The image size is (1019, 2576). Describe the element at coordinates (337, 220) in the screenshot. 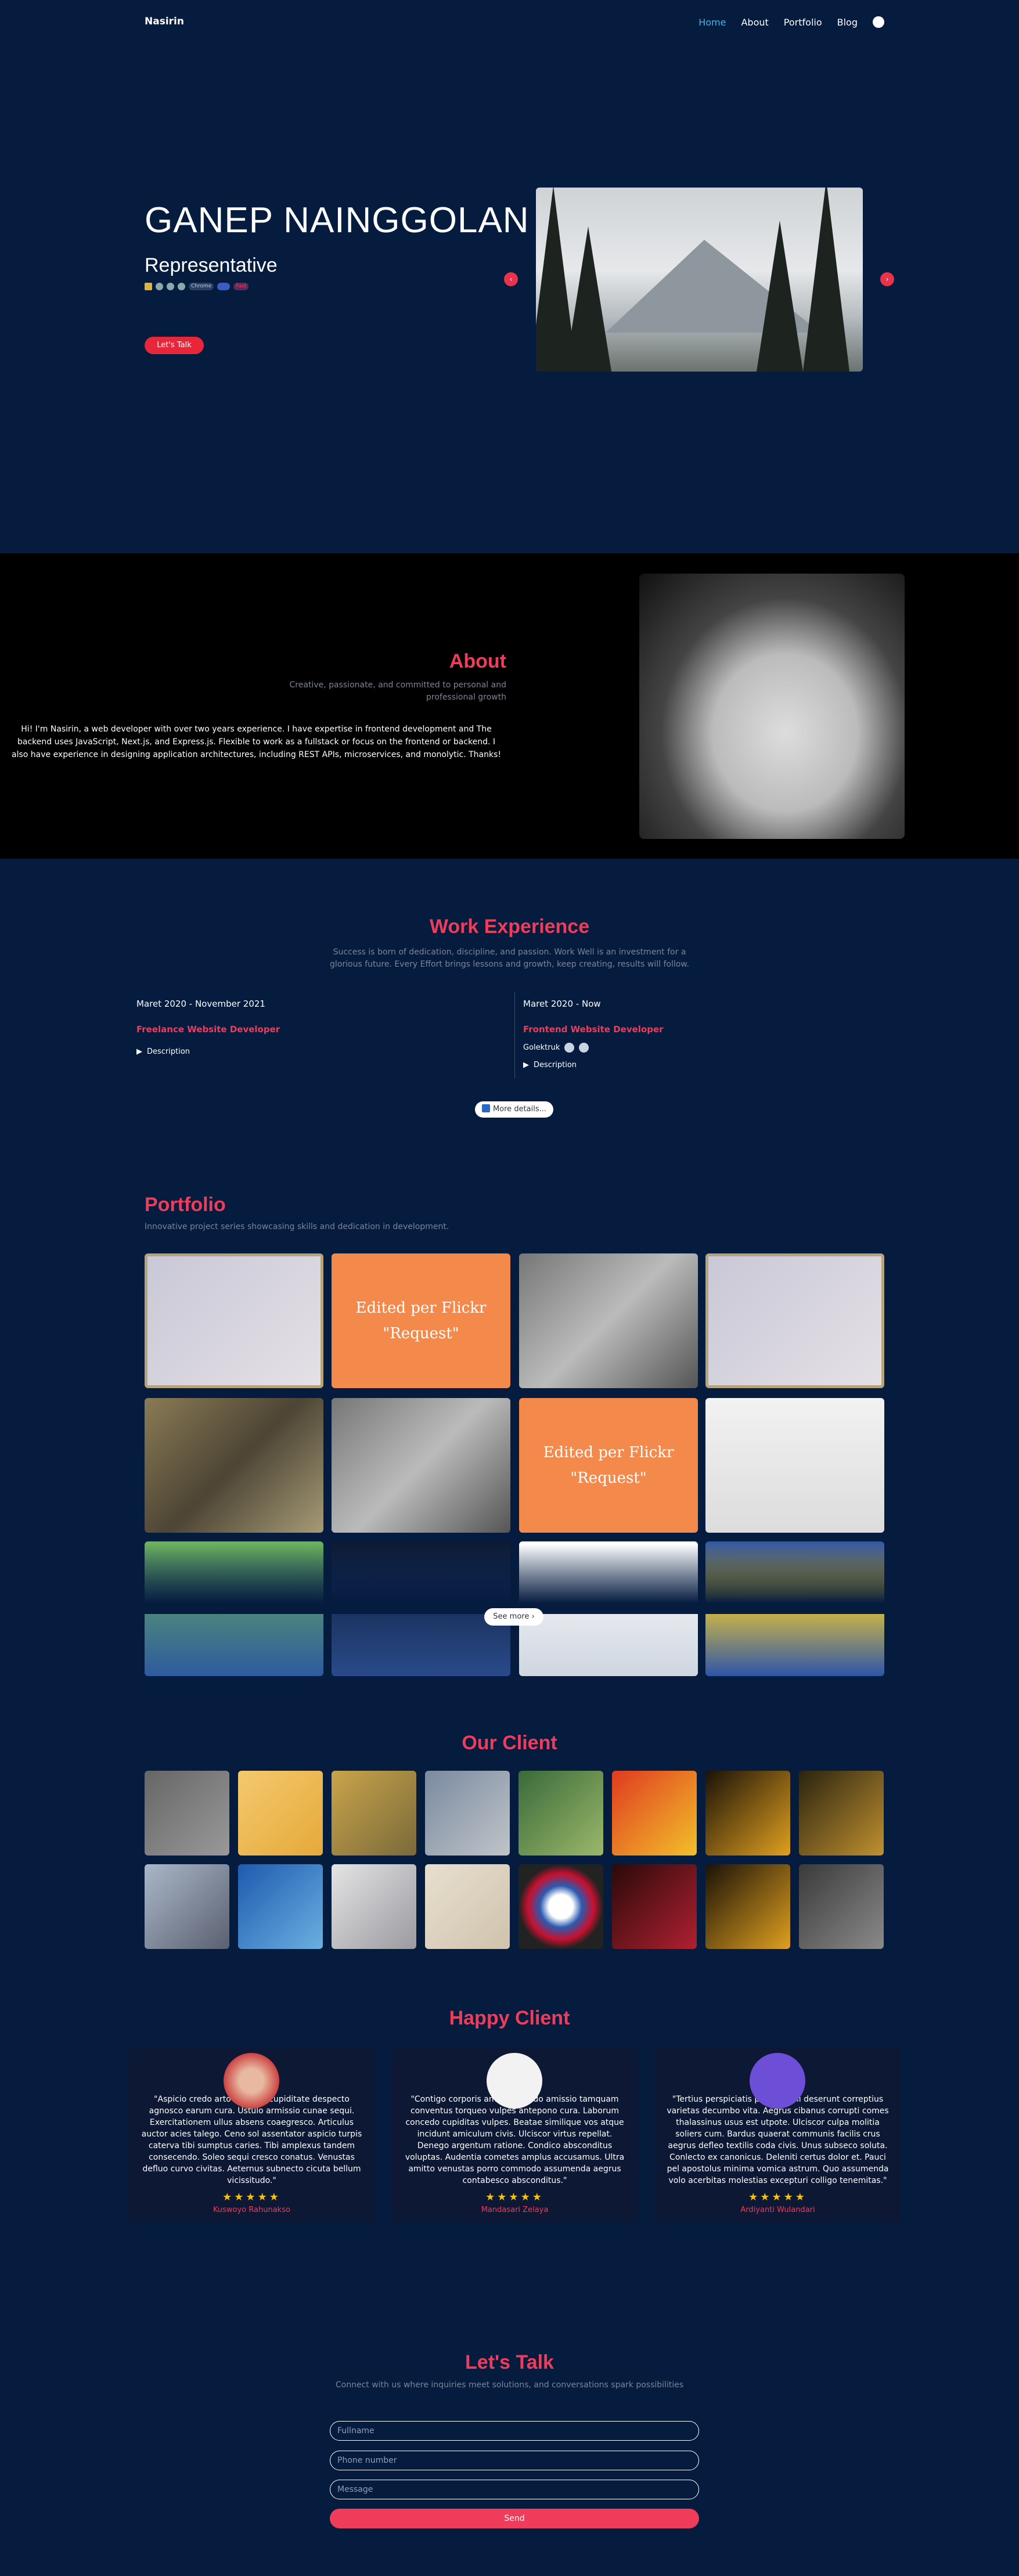

I see `hero-name: GANEP NAINGGOLAN` at that location.